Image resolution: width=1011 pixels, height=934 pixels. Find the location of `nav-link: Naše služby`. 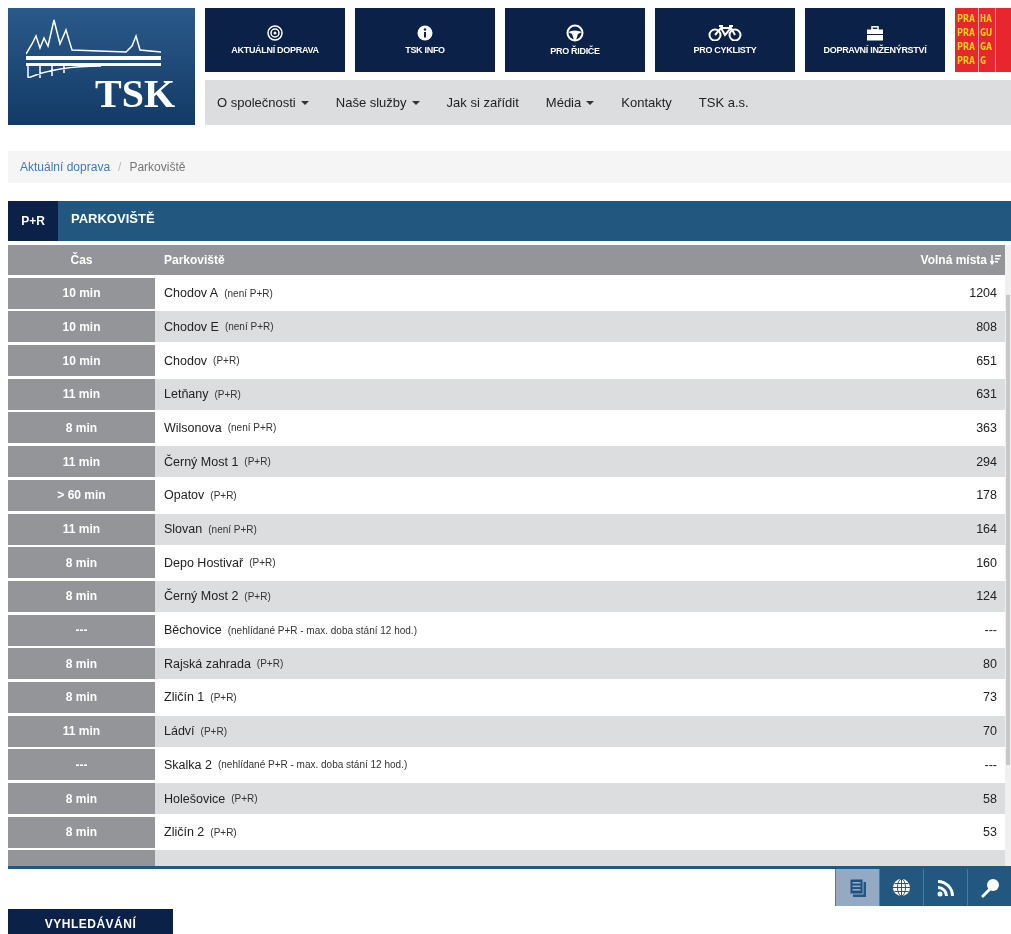

nav-link: Naše služby is located at coordinates (377, 102).